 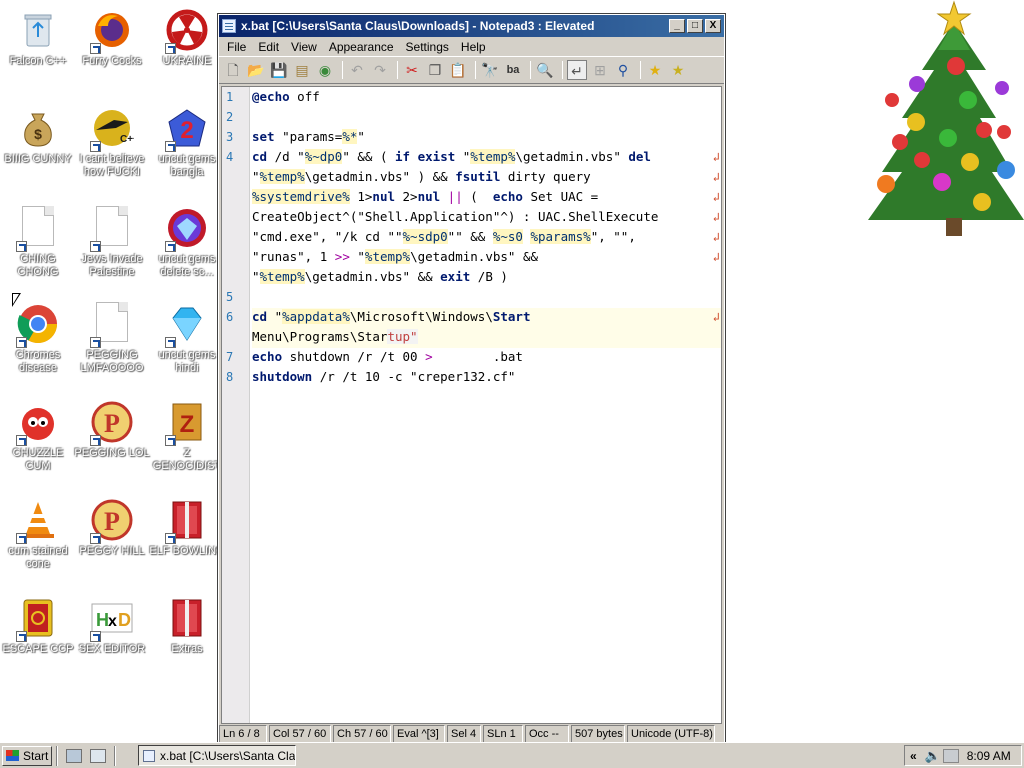 What do you see at coordinates (243, 734) in the screenshot?
I see `status-line: Ln 6 / 8` at bounding box center [243, 734].